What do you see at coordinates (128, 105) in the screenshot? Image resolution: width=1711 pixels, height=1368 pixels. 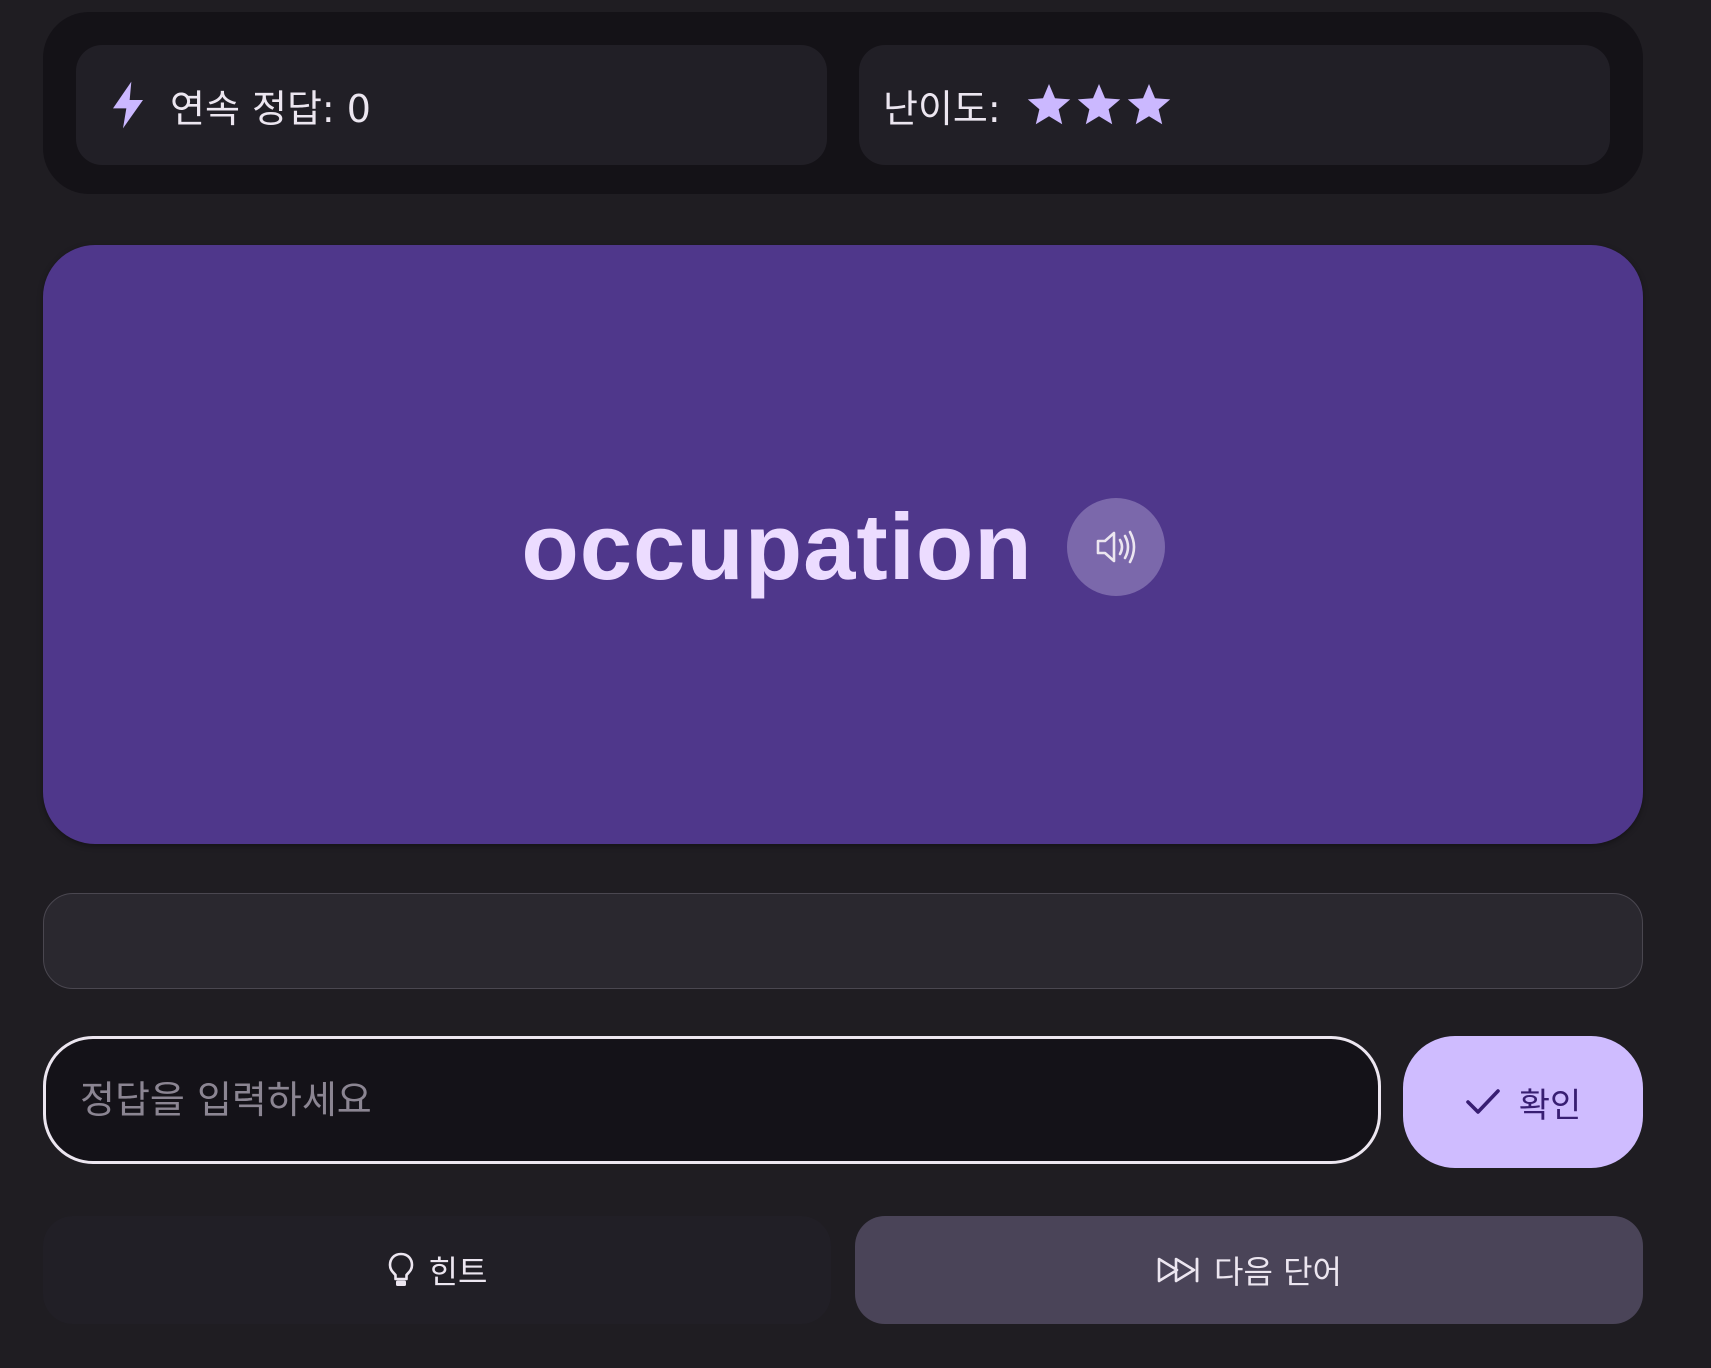 I see `lightning-icon` at bounding box center [128, 105].